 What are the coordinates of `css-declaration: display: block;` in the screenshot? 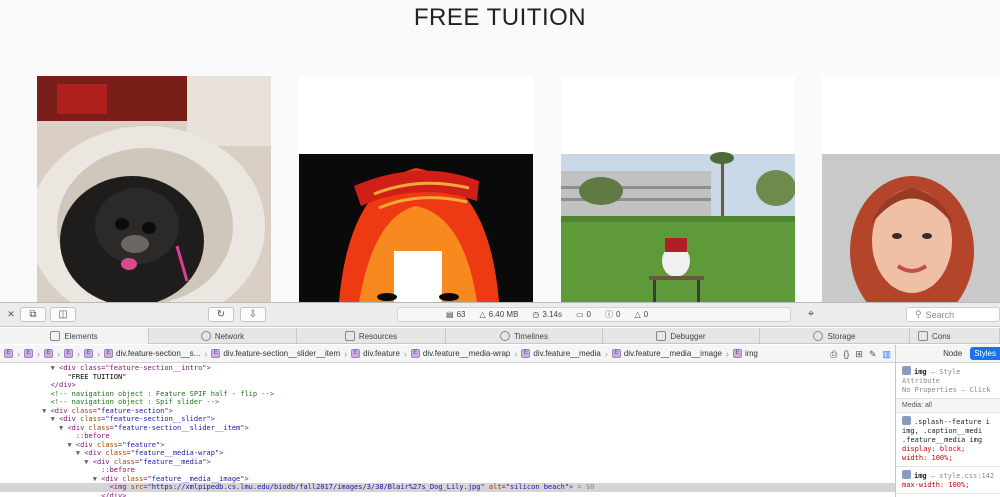 It's located at (933, 449).